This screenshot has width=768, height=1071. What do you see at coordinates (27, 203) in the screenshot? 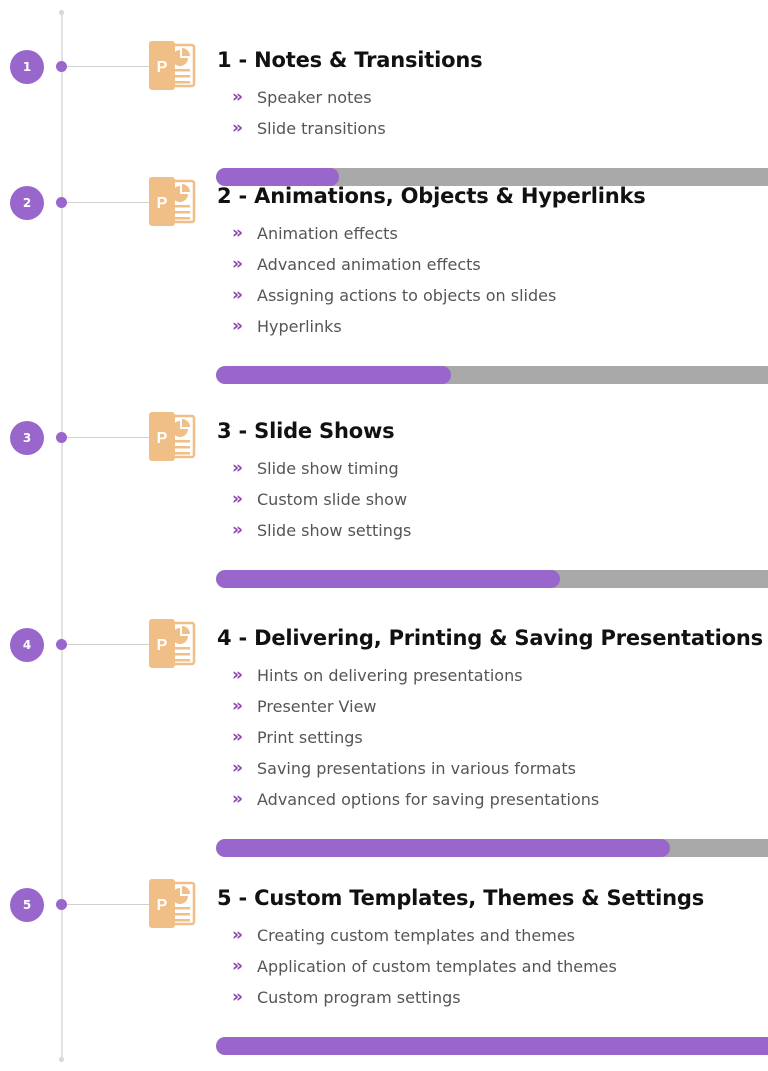
I see `module-number-badge: 2` at bounding box center [27, 203].